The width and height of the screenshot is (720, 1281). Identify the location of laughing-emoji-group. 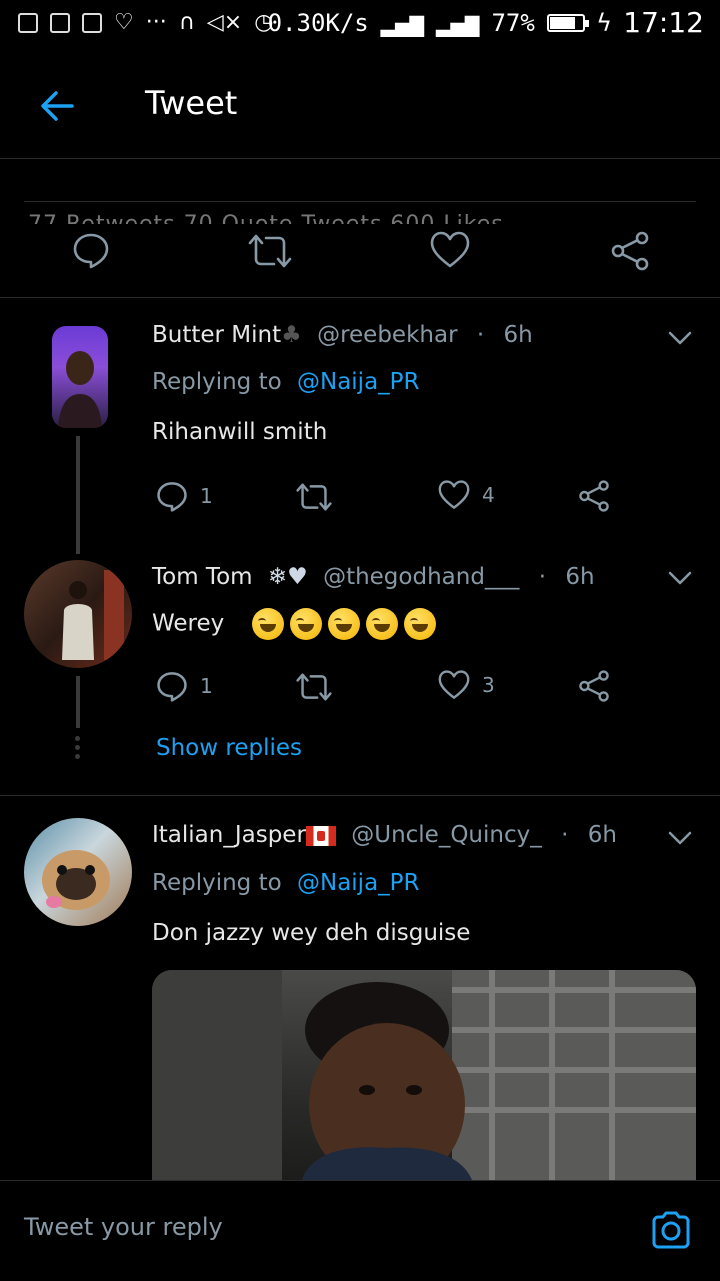
(346, 624).